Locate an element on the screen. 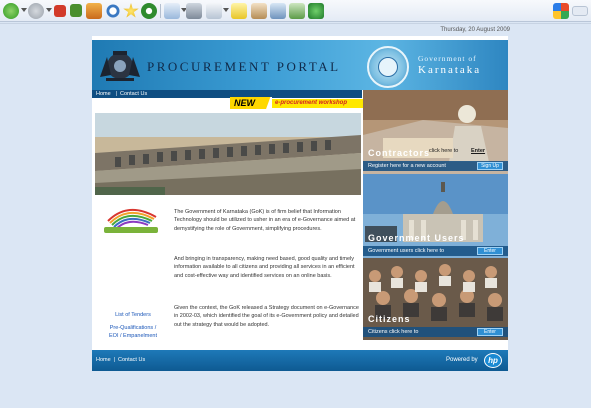 The image size is (591, 408). window-controls-icon is located at coordinates (580, 11).